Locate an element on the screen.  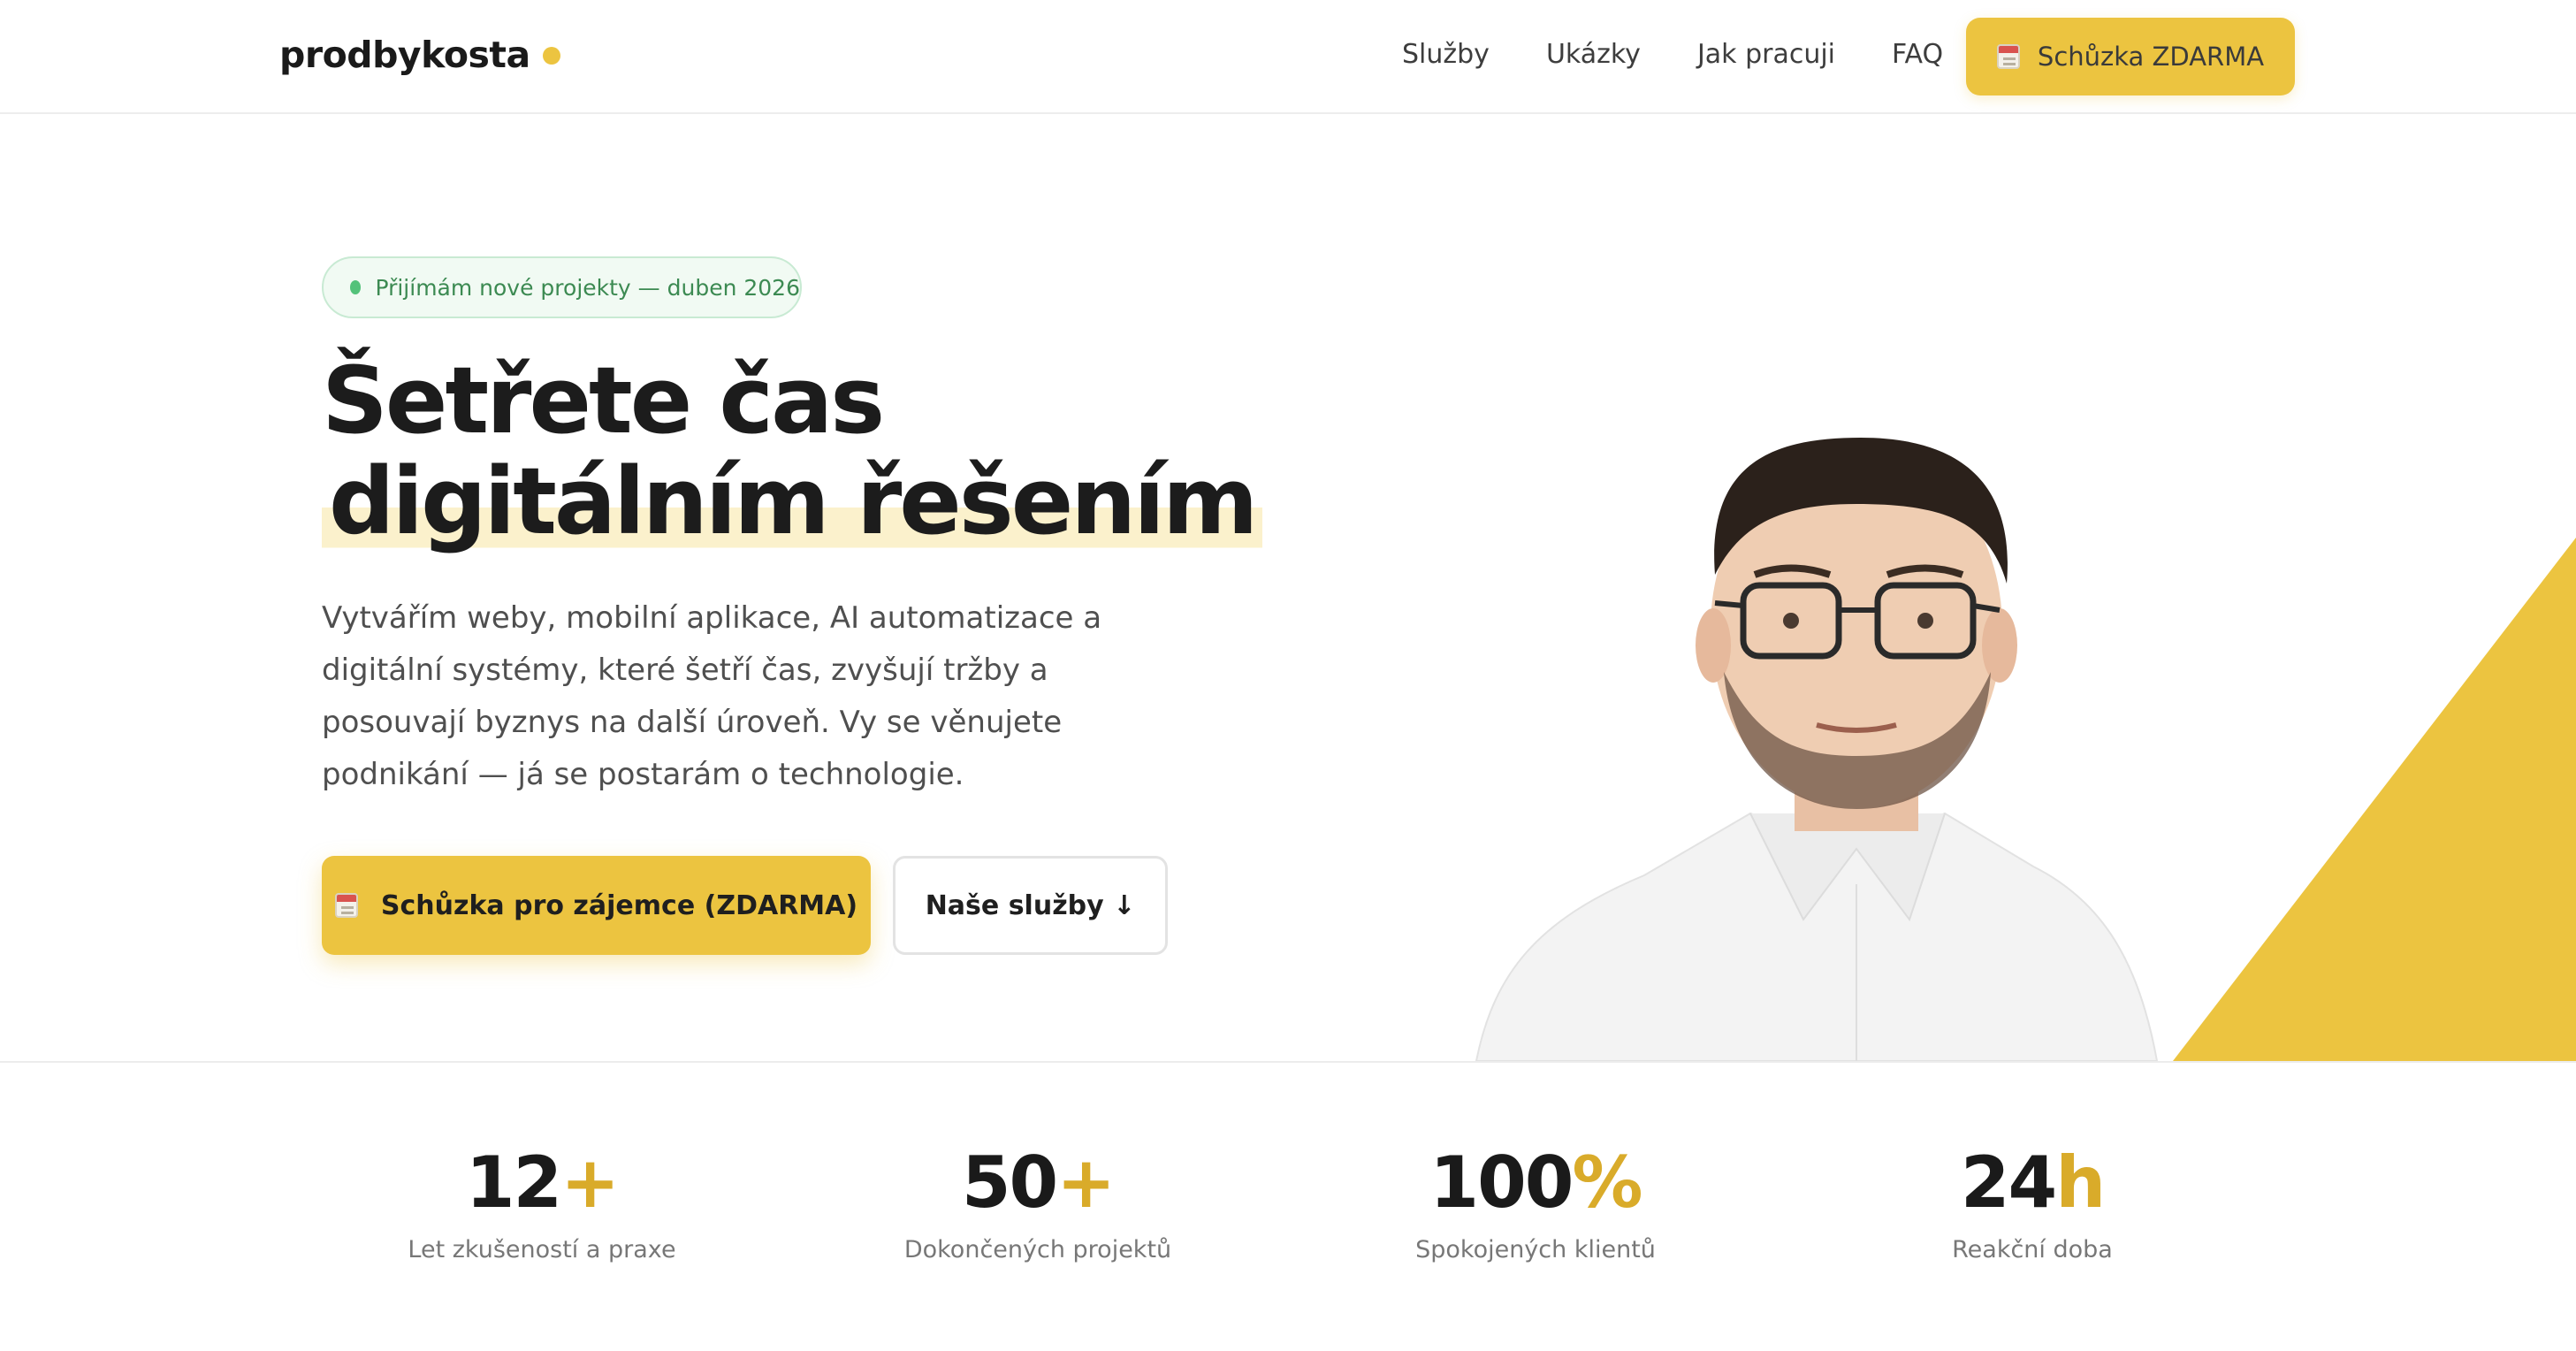
book-meeting-button: Schůzka pro zájemce (ZDARMA) is located at coordinates (596, 905).